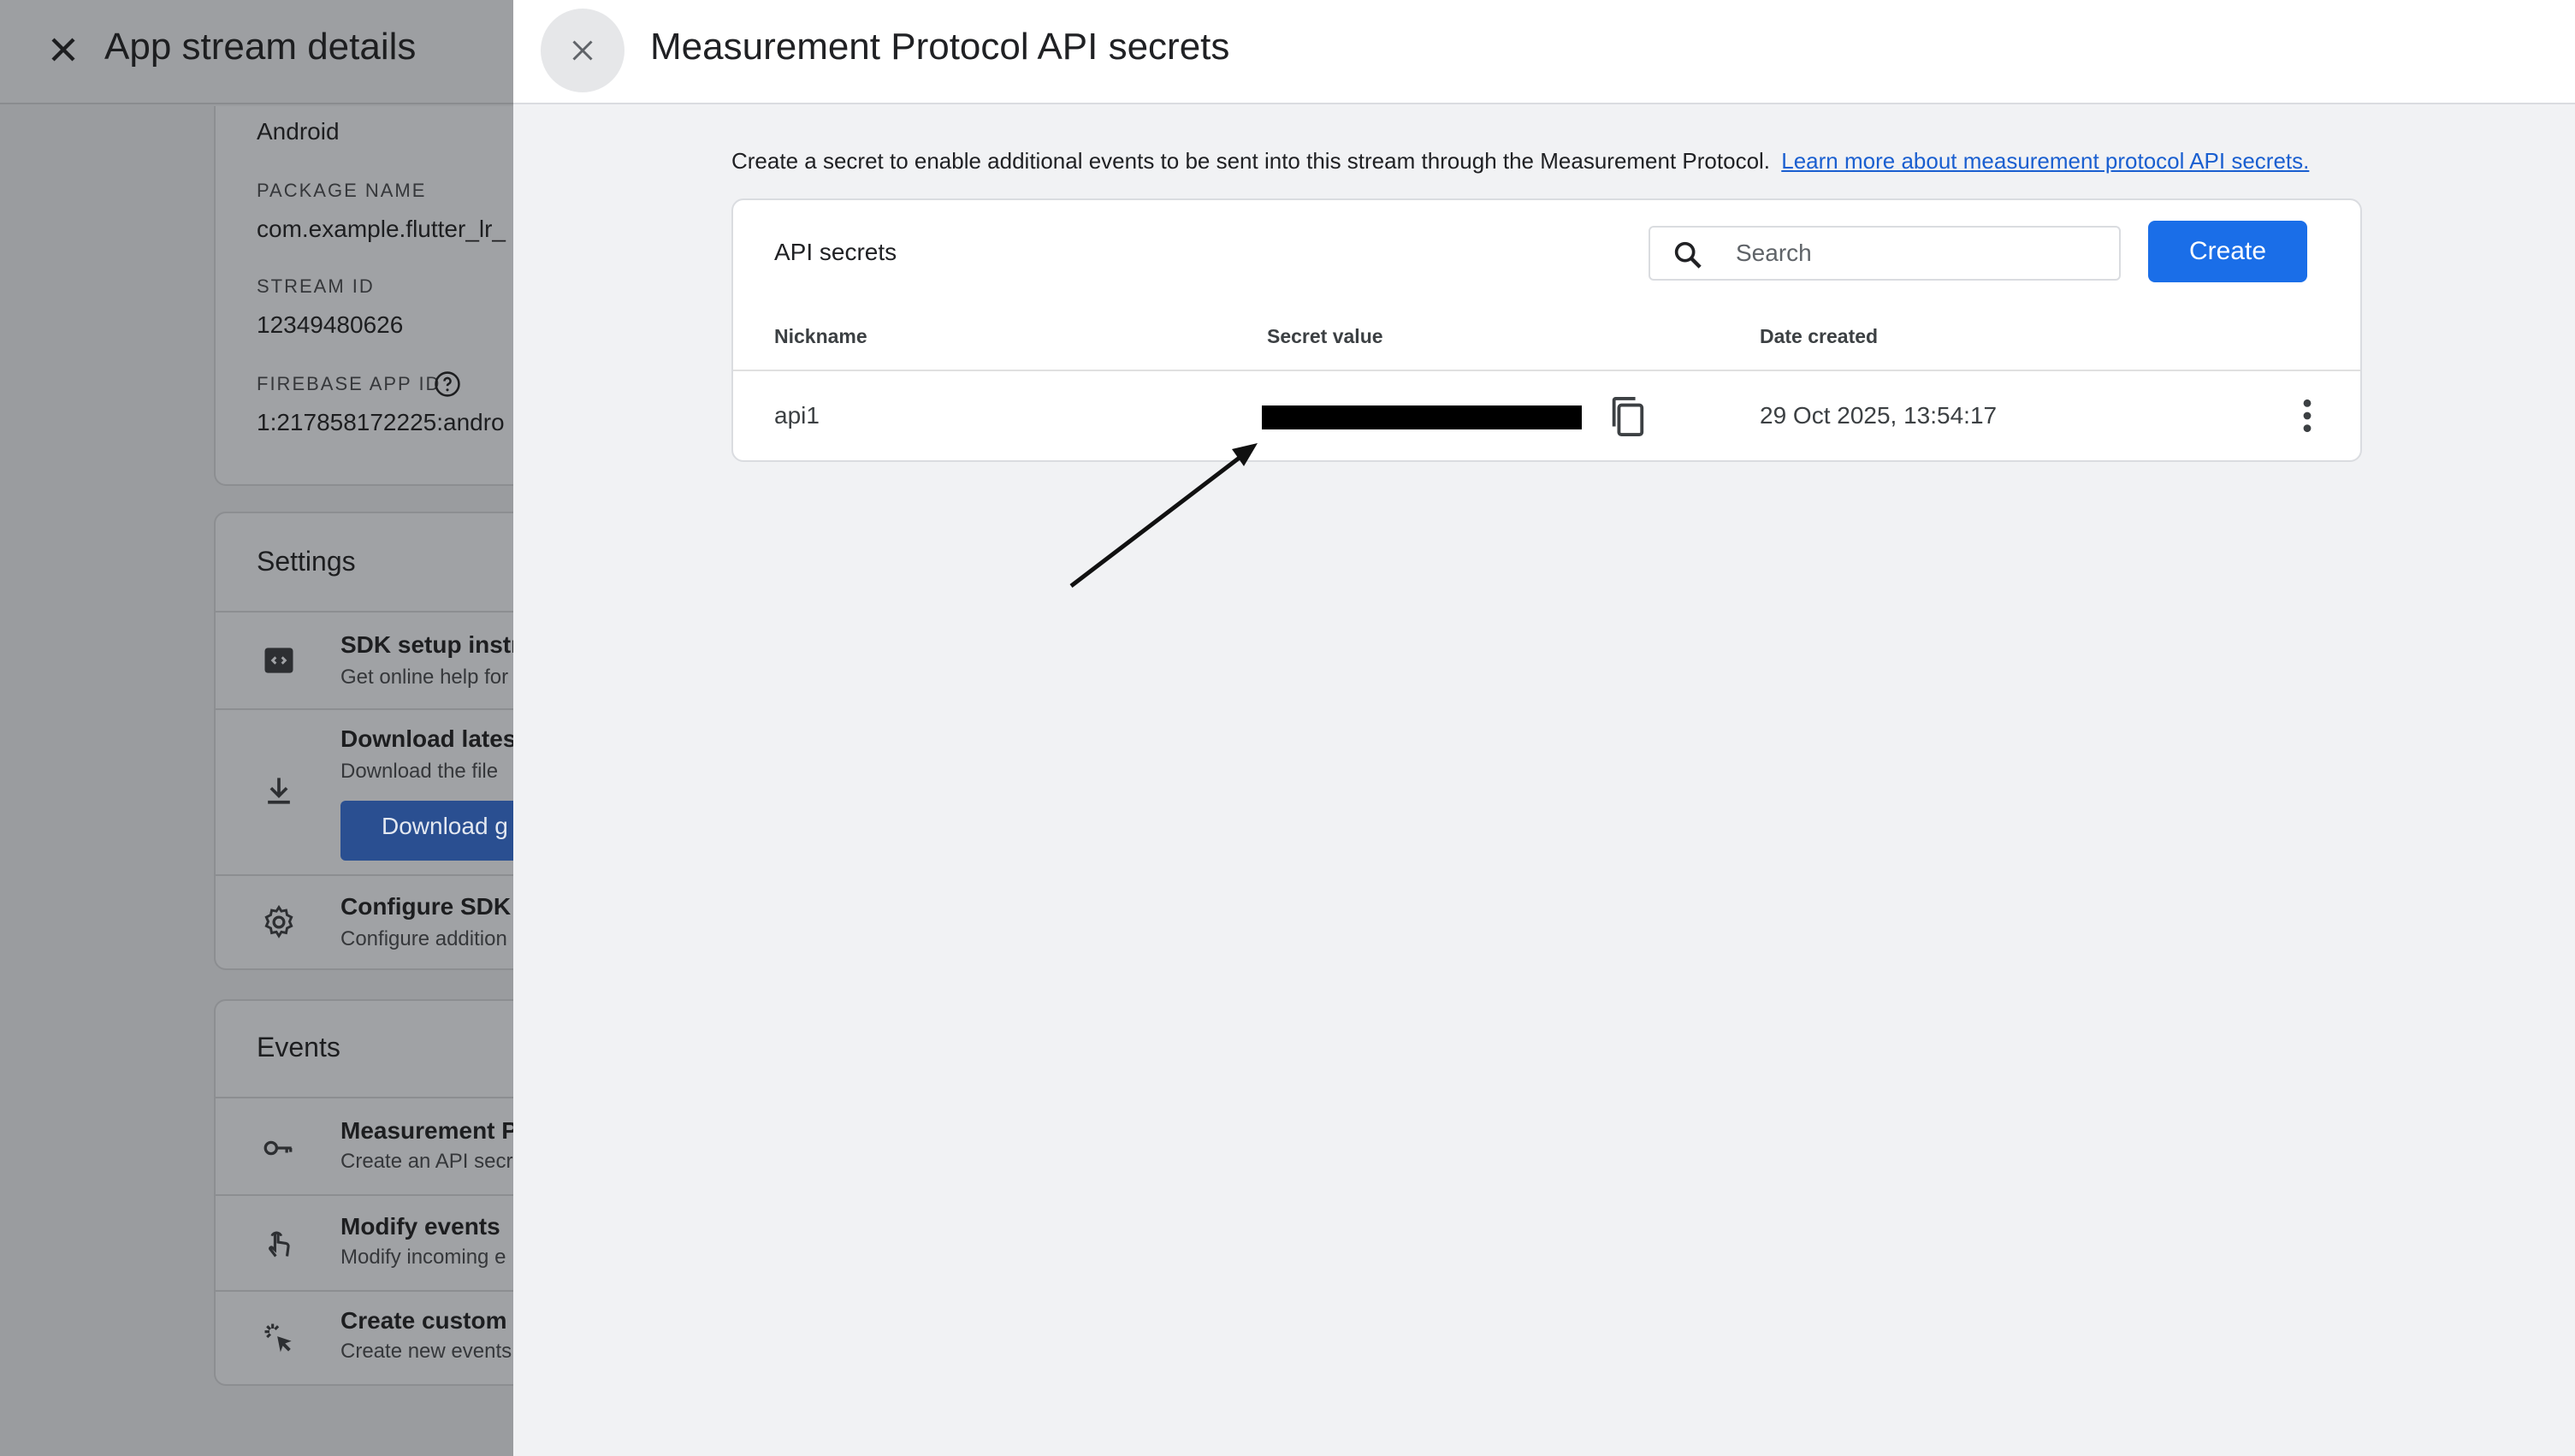 Image resolution: width=2575 pixels, height=1456 pixels. What do you see at coordinates (64, 50) in the screenshot?
I see `close-icon` at bounding box center [64, 50].